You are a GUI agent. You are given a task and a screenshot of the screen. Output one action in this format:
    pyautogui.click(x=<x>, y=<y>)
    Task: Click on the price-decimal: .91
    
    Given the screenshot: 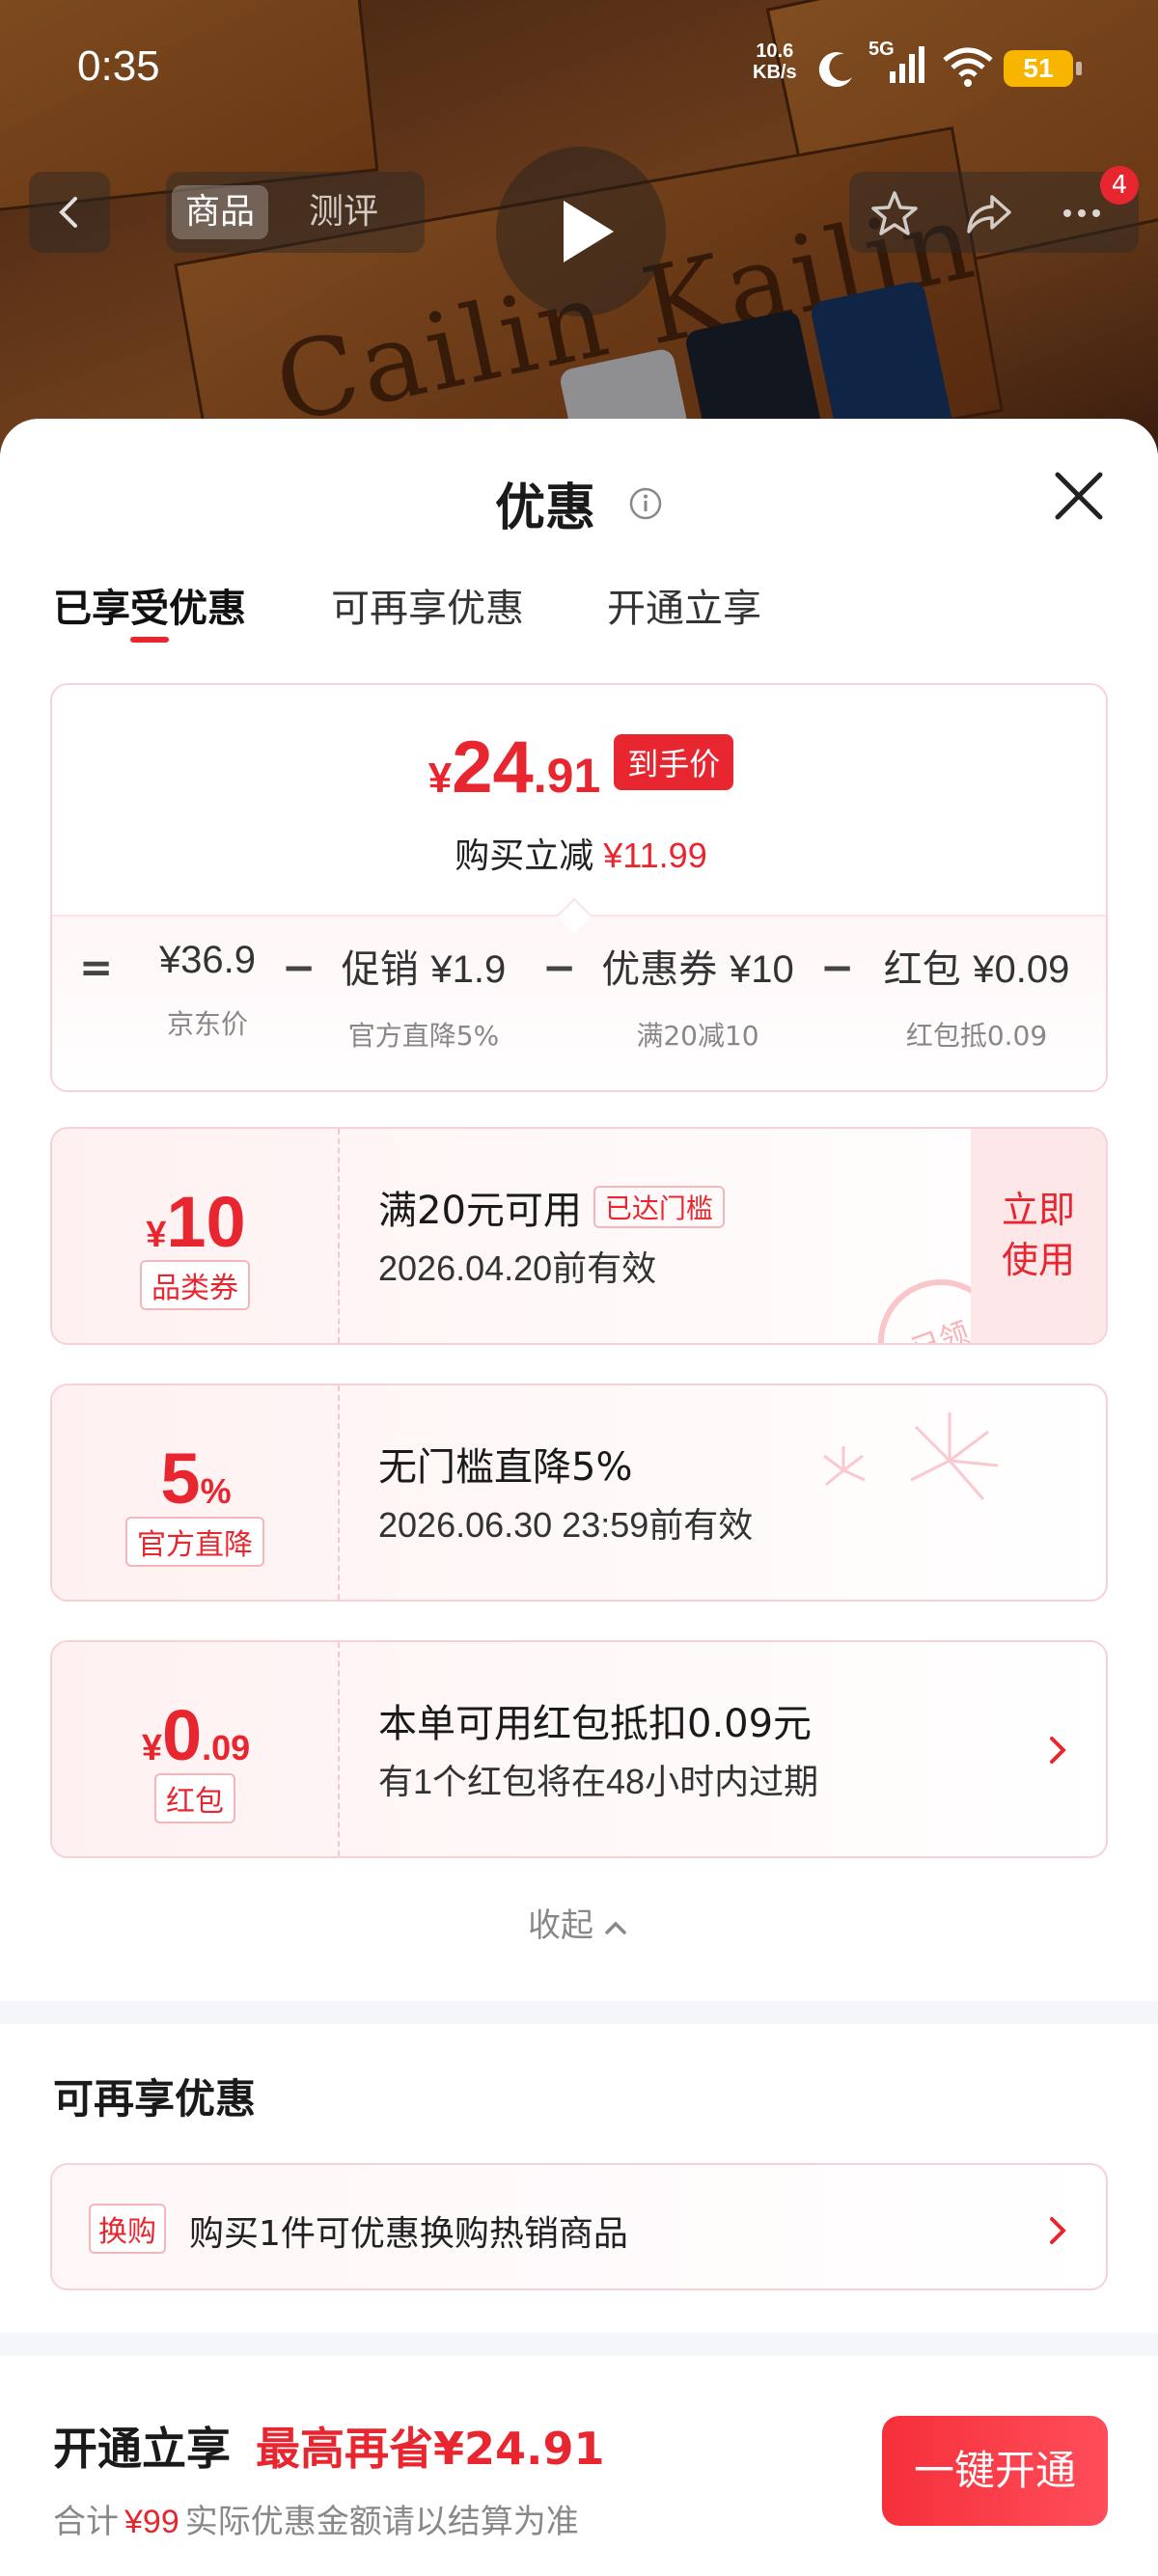 What is the action you would take?
    pyautogui.click(x=567, y=776)
    